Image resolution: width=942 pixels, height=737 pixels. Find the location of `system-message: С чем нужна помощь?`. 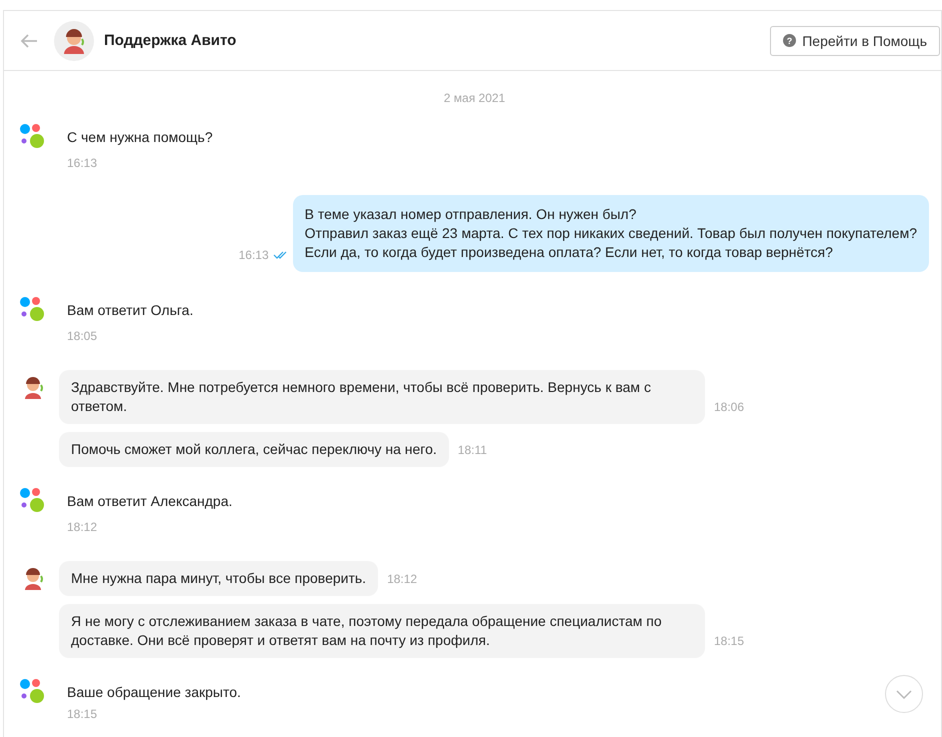

system-message: С чем нужна помощь? is located at coordinates (140, 137).